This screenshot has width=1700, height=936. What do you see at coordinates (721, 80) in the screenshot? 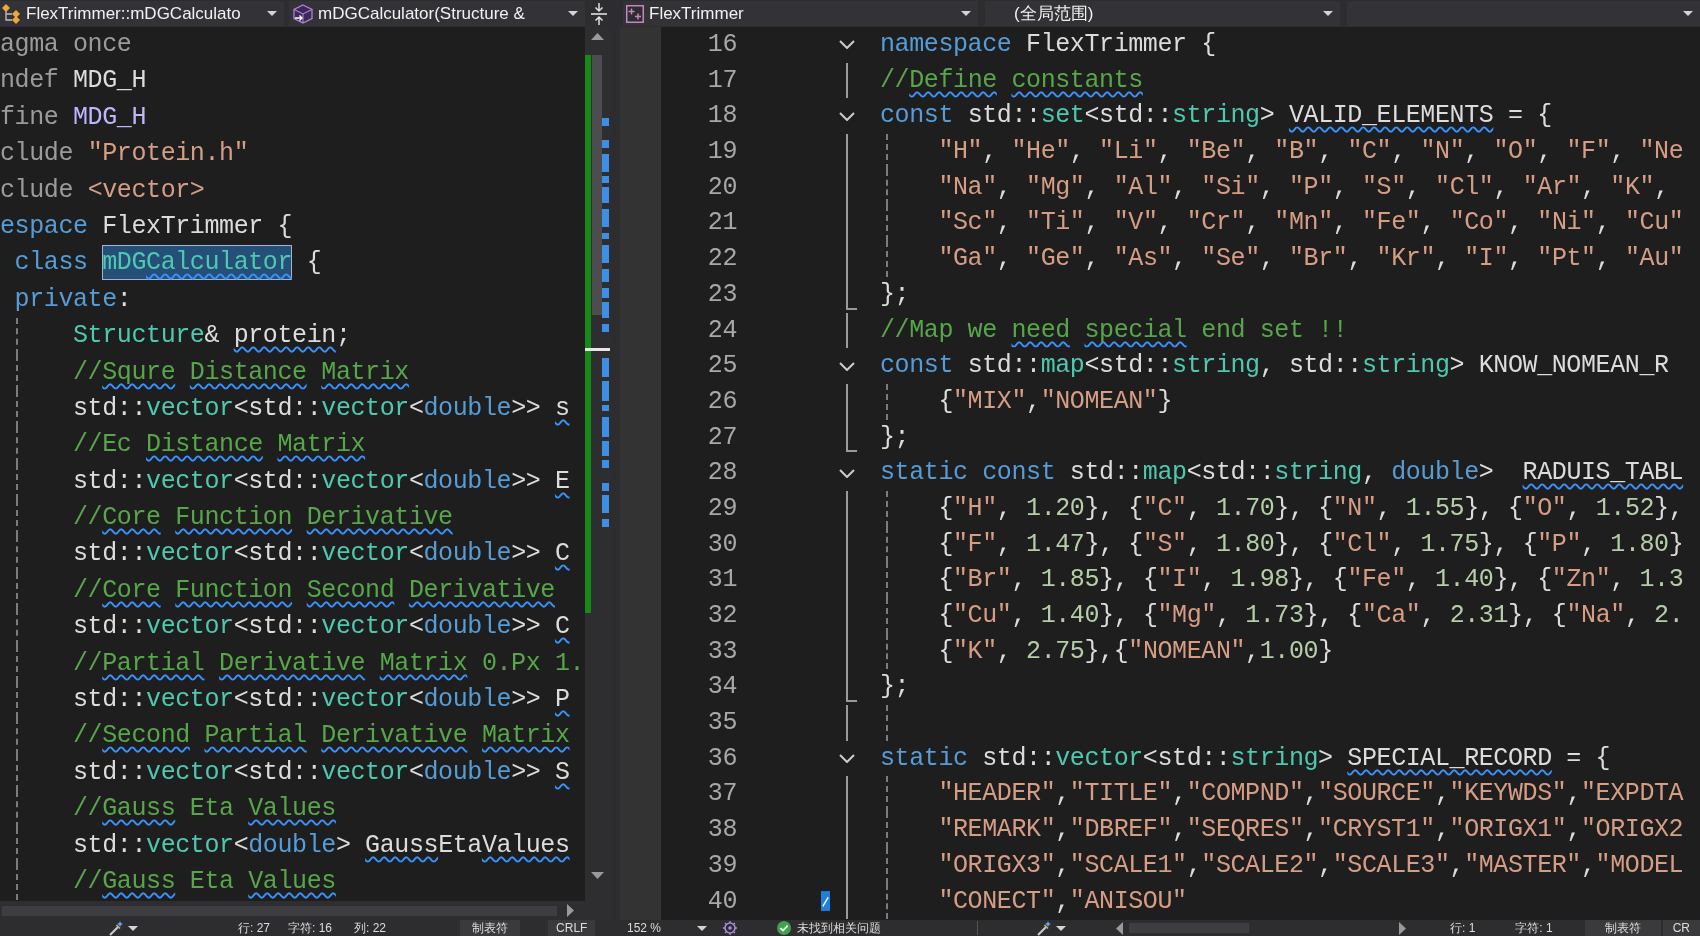
I see `line-number: 17` at bounding box center [721, 80].